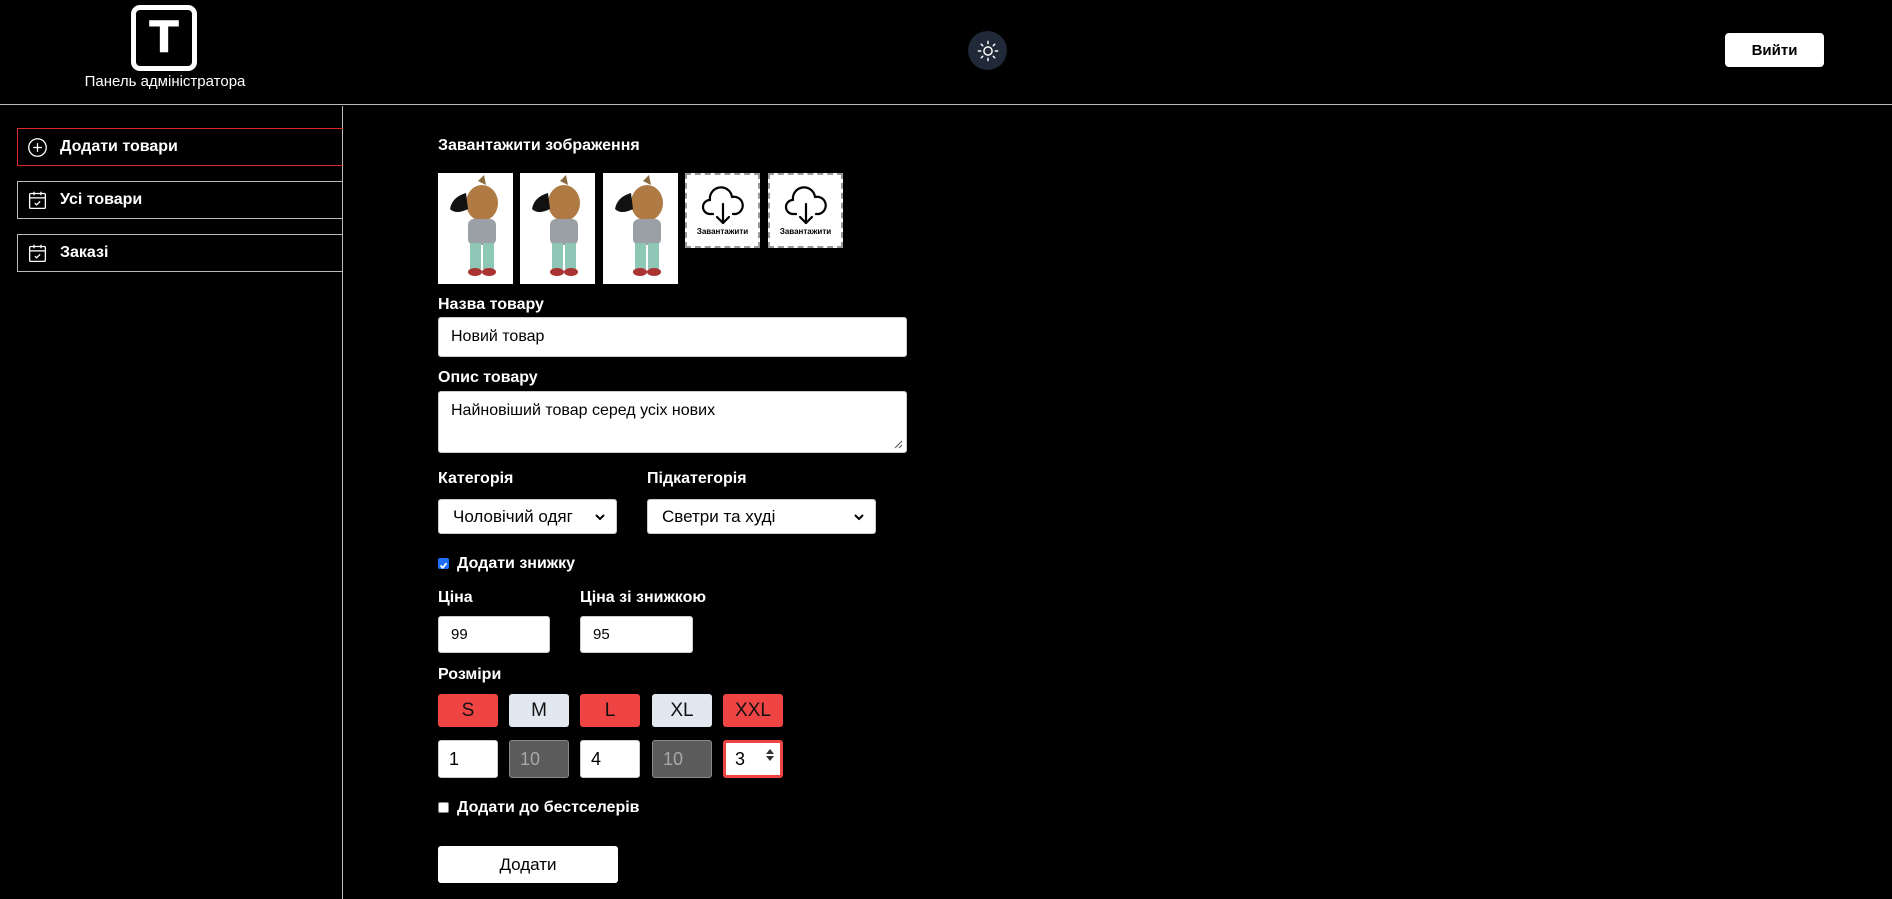  What do you see at coordinates (753, 759) in the screenshot?
I see `size-qty-input-xxl: 3` at bounding box center [753, 759].